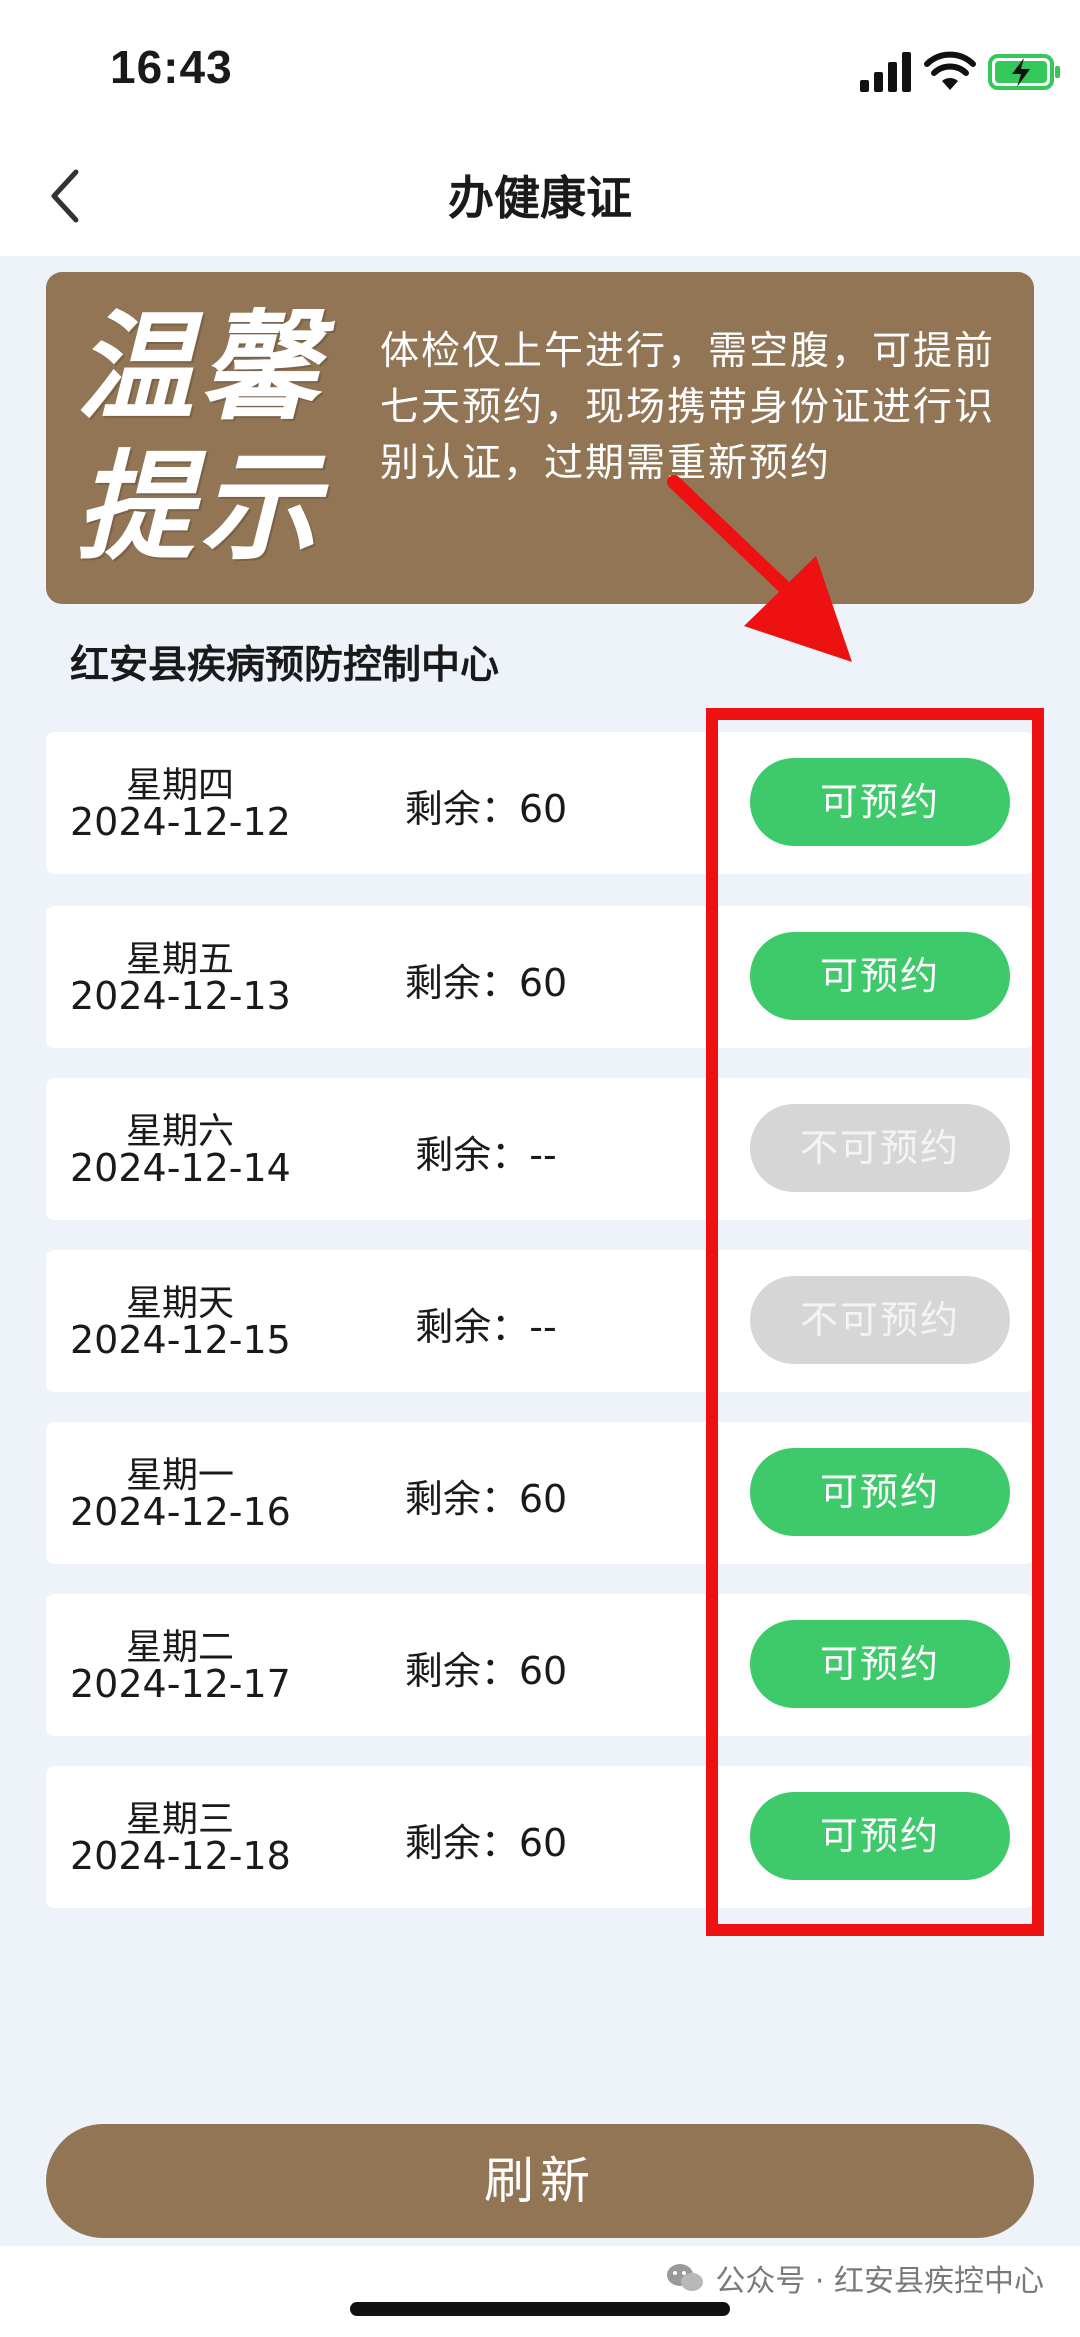 The width and height of the screenshot is (1080, 2337). Describe the element at coordinates (759, 568) in the screenshot. I see `annotation-arrow-icon` at that location.